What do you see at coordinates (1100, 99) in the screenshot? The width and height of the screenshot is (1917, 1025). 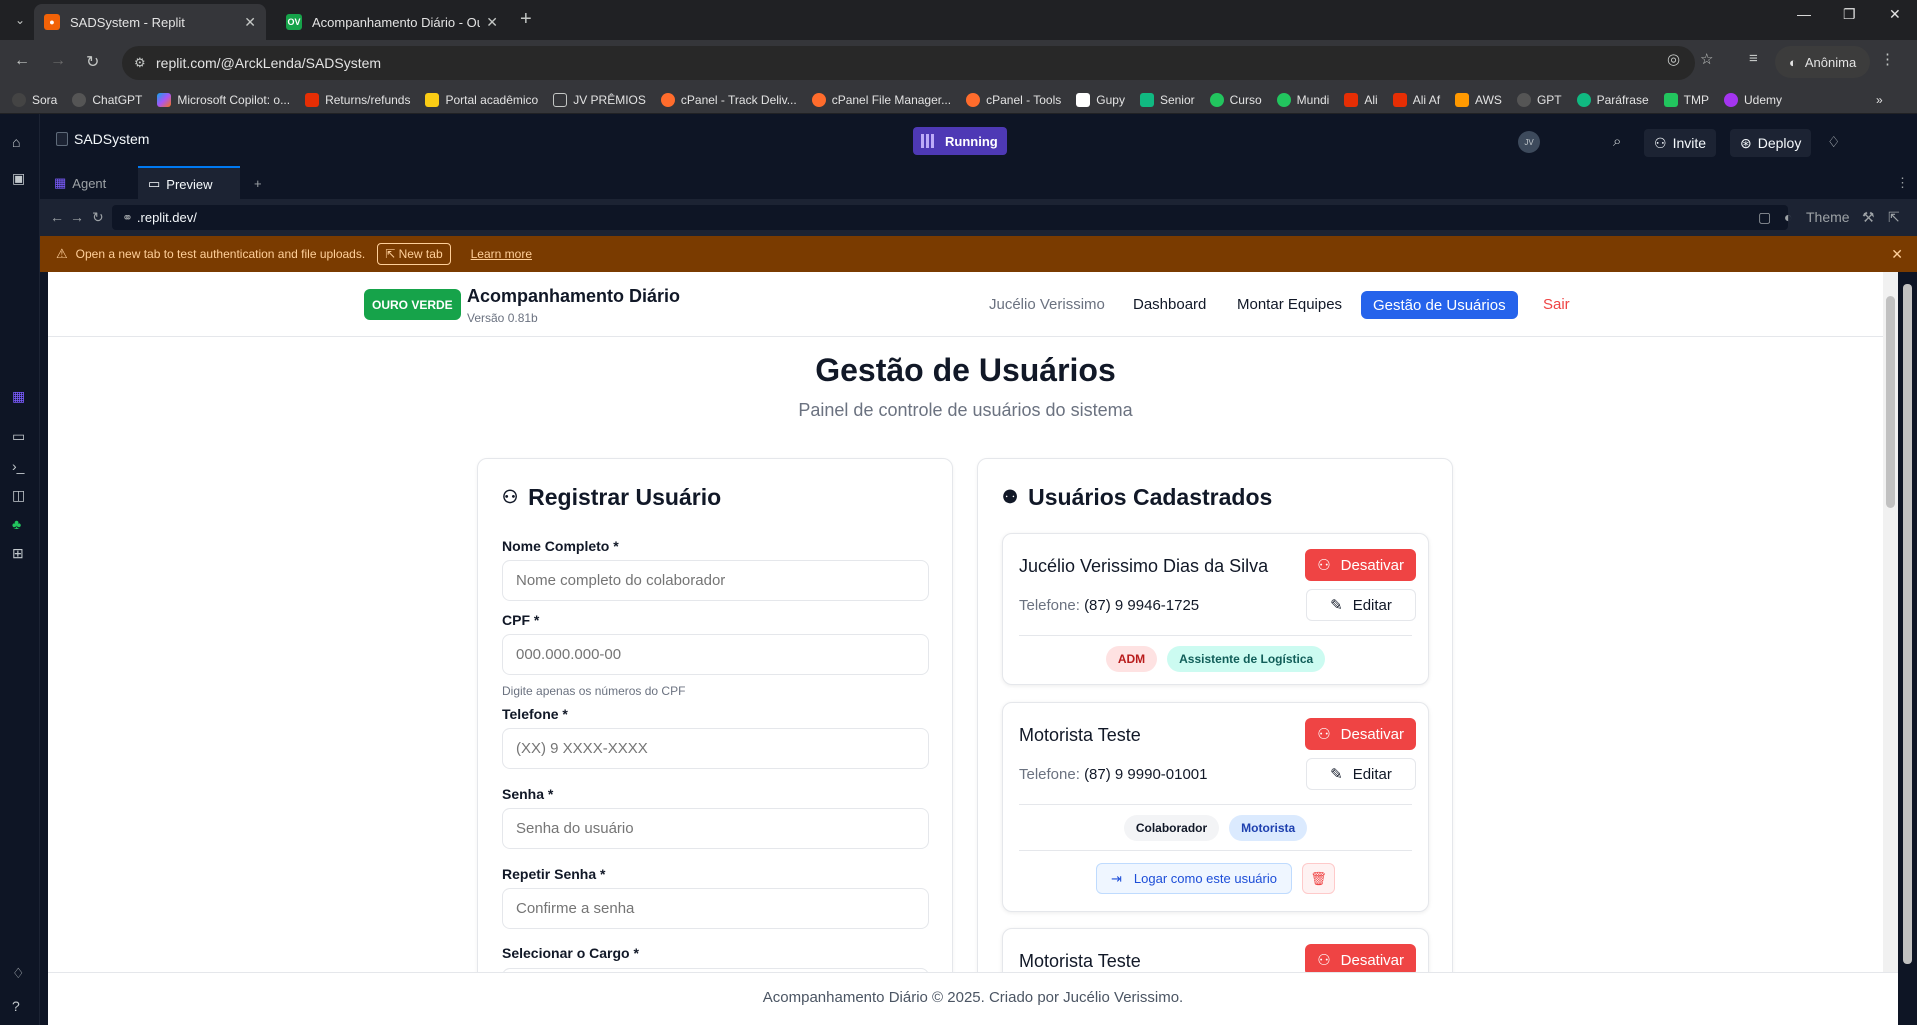 I see `bookmark: Gupy` at bounding box center [1100, 99].